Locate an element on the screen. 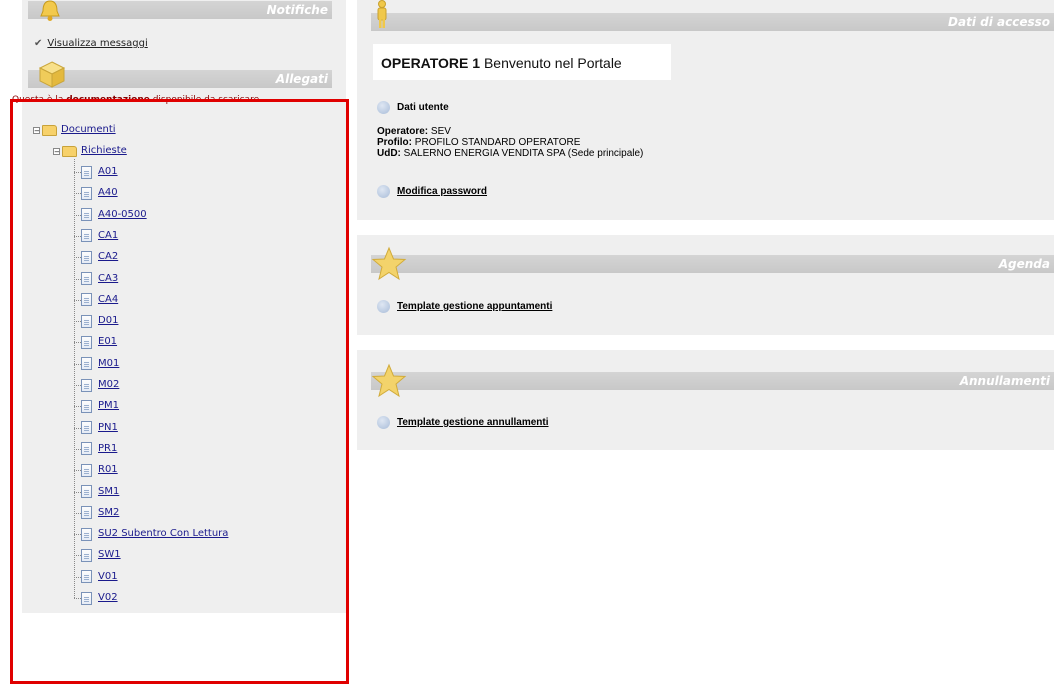 The width and height of the screenshot is (1054, 684). allegati-header: Allegati is located at coordinates (180, 79).